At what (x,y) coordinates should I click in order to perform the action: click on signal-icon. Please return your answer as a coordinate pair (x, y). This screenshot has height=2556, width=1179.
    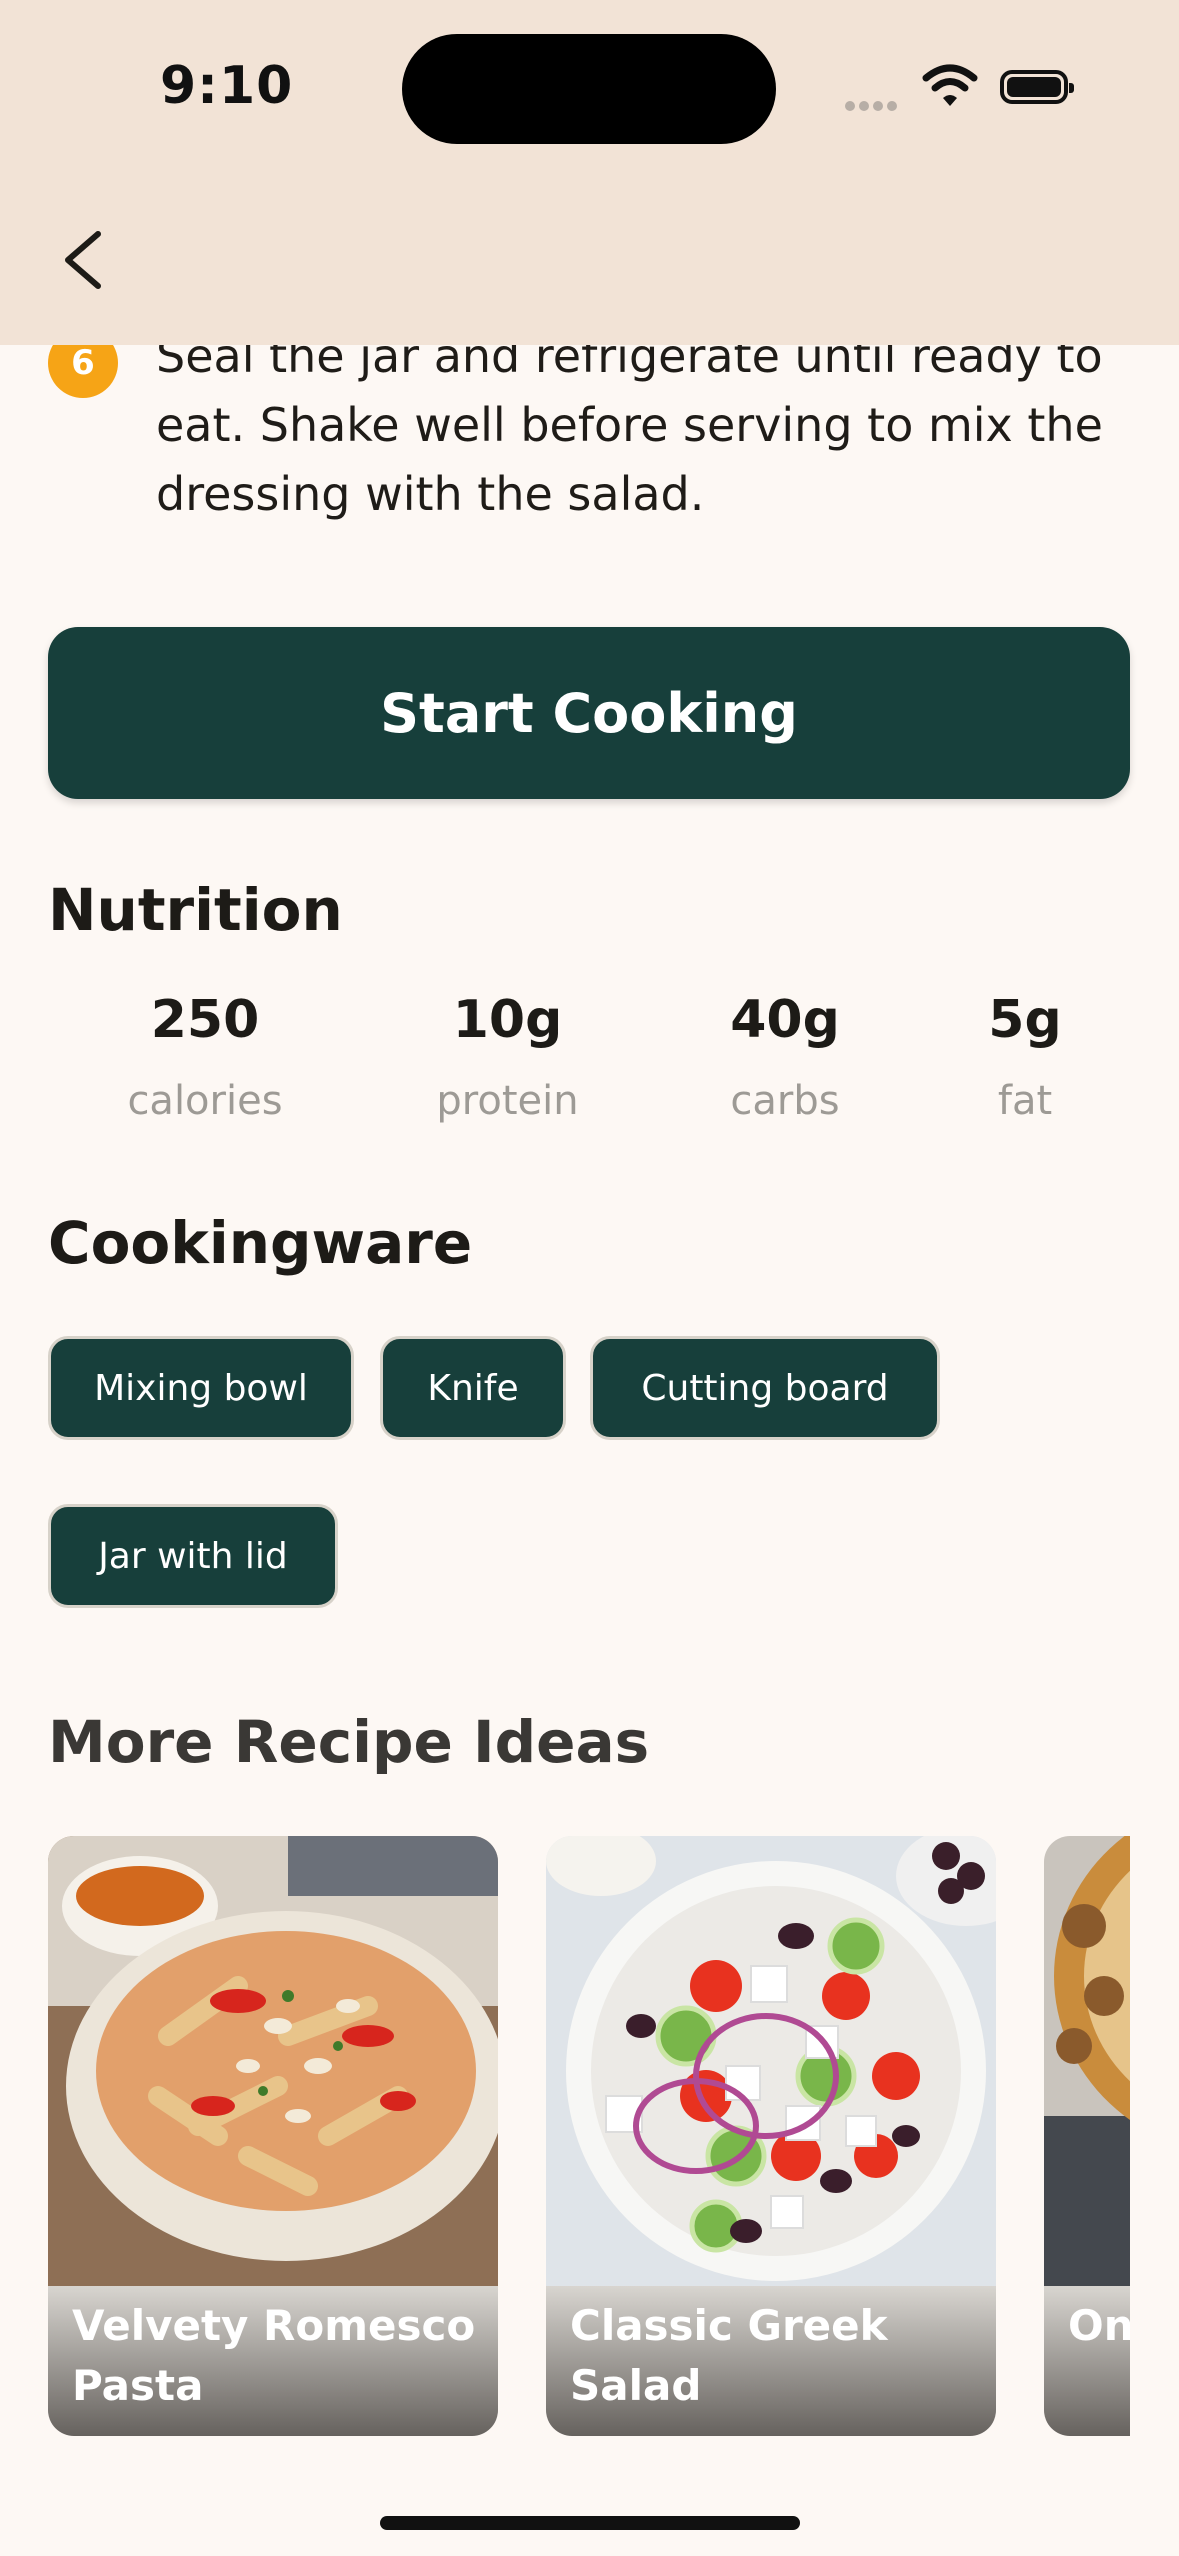
    Looking at the image, I should click on (873, 105).